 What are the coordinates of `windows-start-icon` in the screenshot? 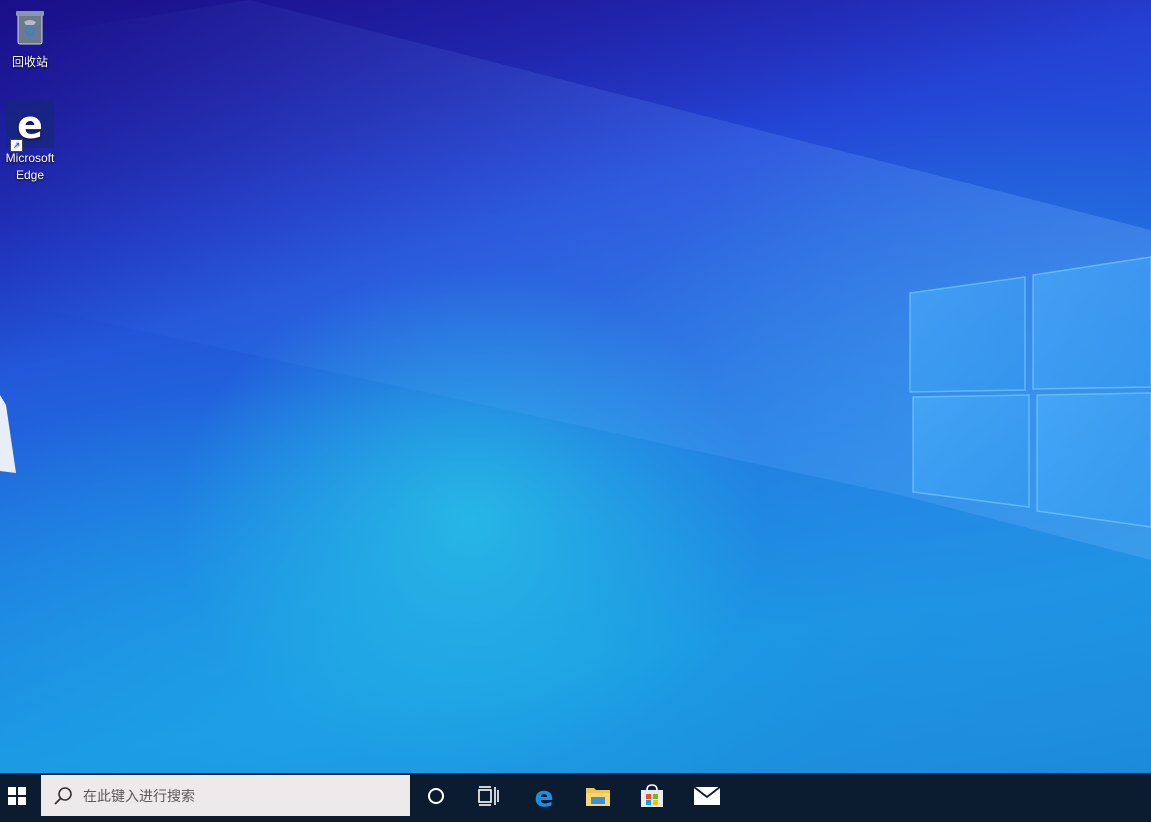 It's located at (17, 795).